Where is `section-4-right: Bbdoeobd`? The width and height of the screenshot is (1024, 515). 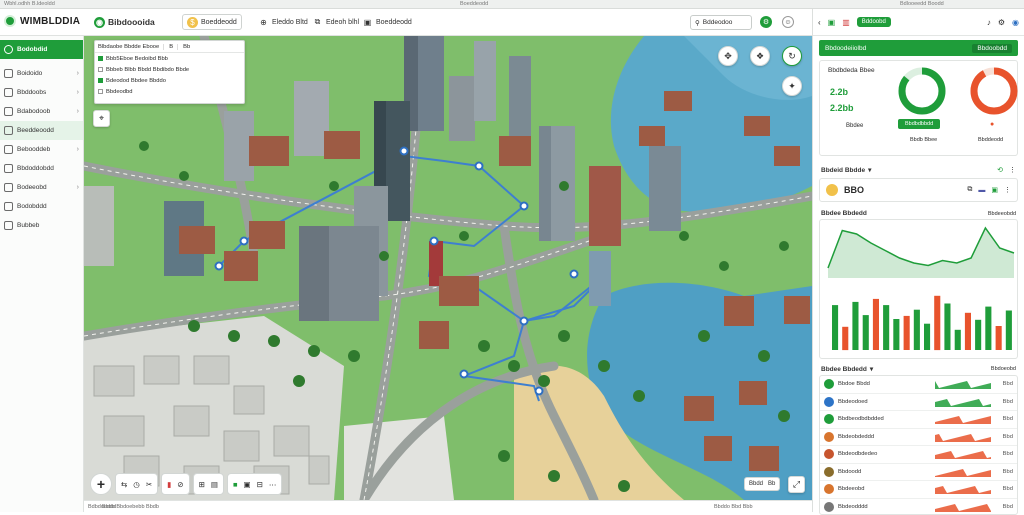 section-4-right: Bbdoeobd is located at coordinates (1003, 369).